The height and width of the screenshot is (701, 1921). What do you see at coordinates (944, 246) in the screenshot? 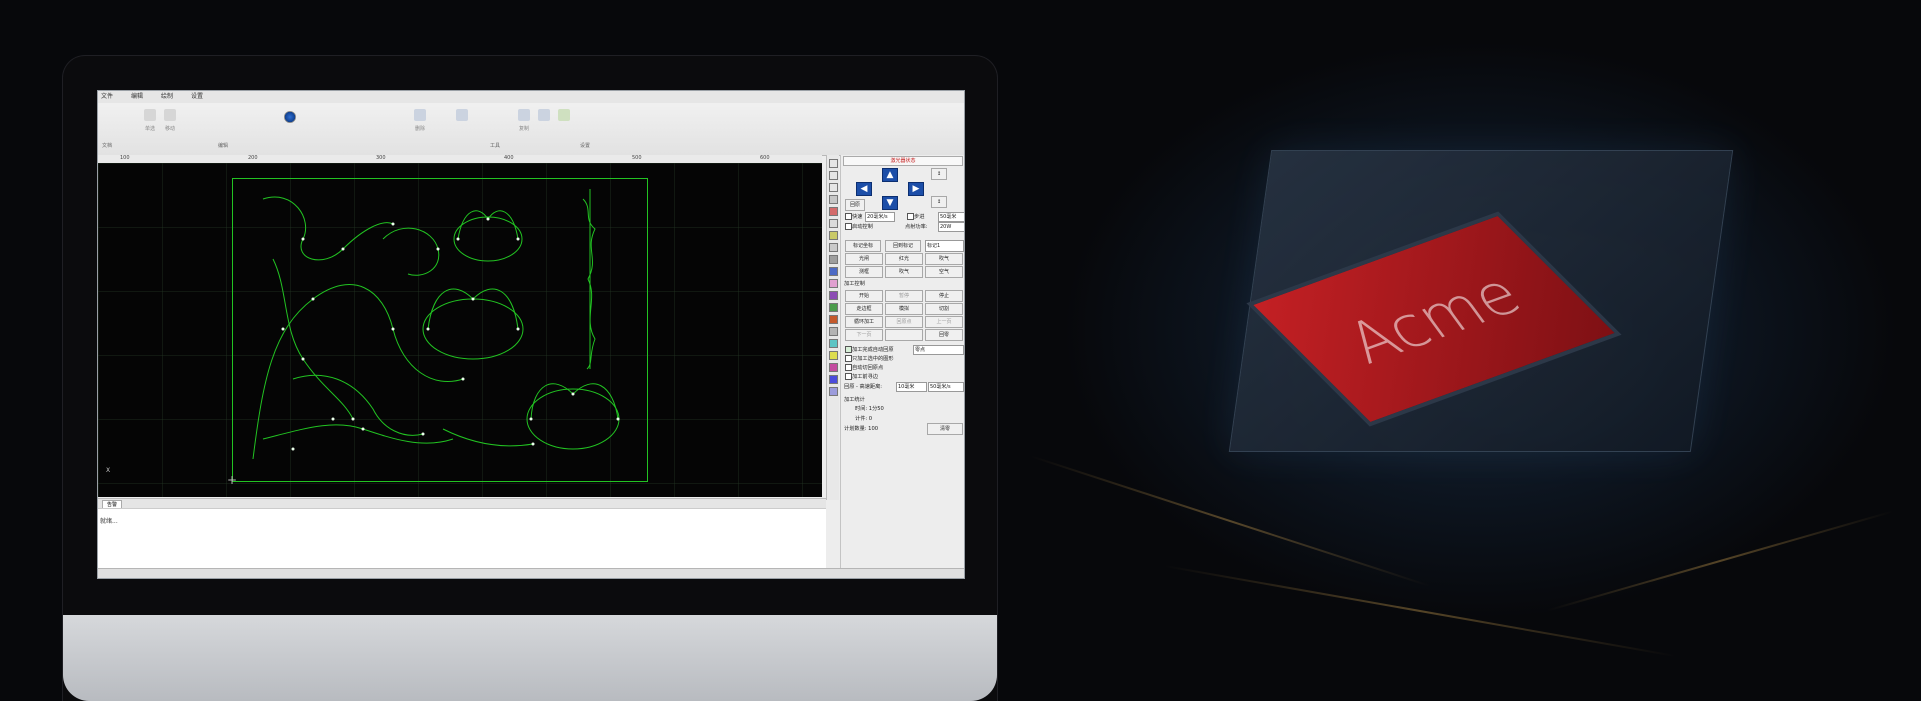
I see `mark-select: 标记1` at bounding box center [944, 246].